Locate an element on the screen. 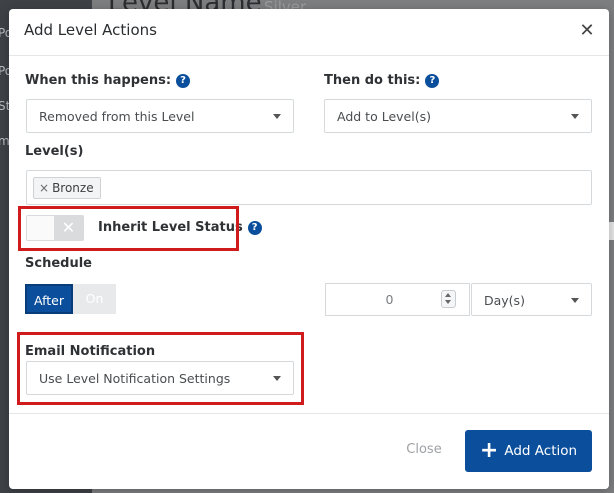 The height and width of the screenshot is (493, 614). trigger-select: Removed from this Level is located at coordinates (160, 116).